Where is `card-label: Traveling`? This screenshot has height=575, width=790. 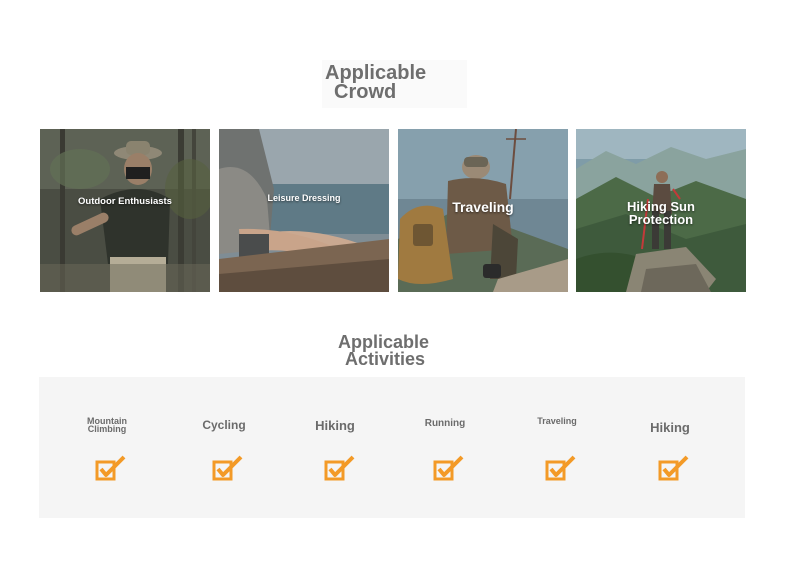
card-label: Traveling is located at coordinates (483, 207).